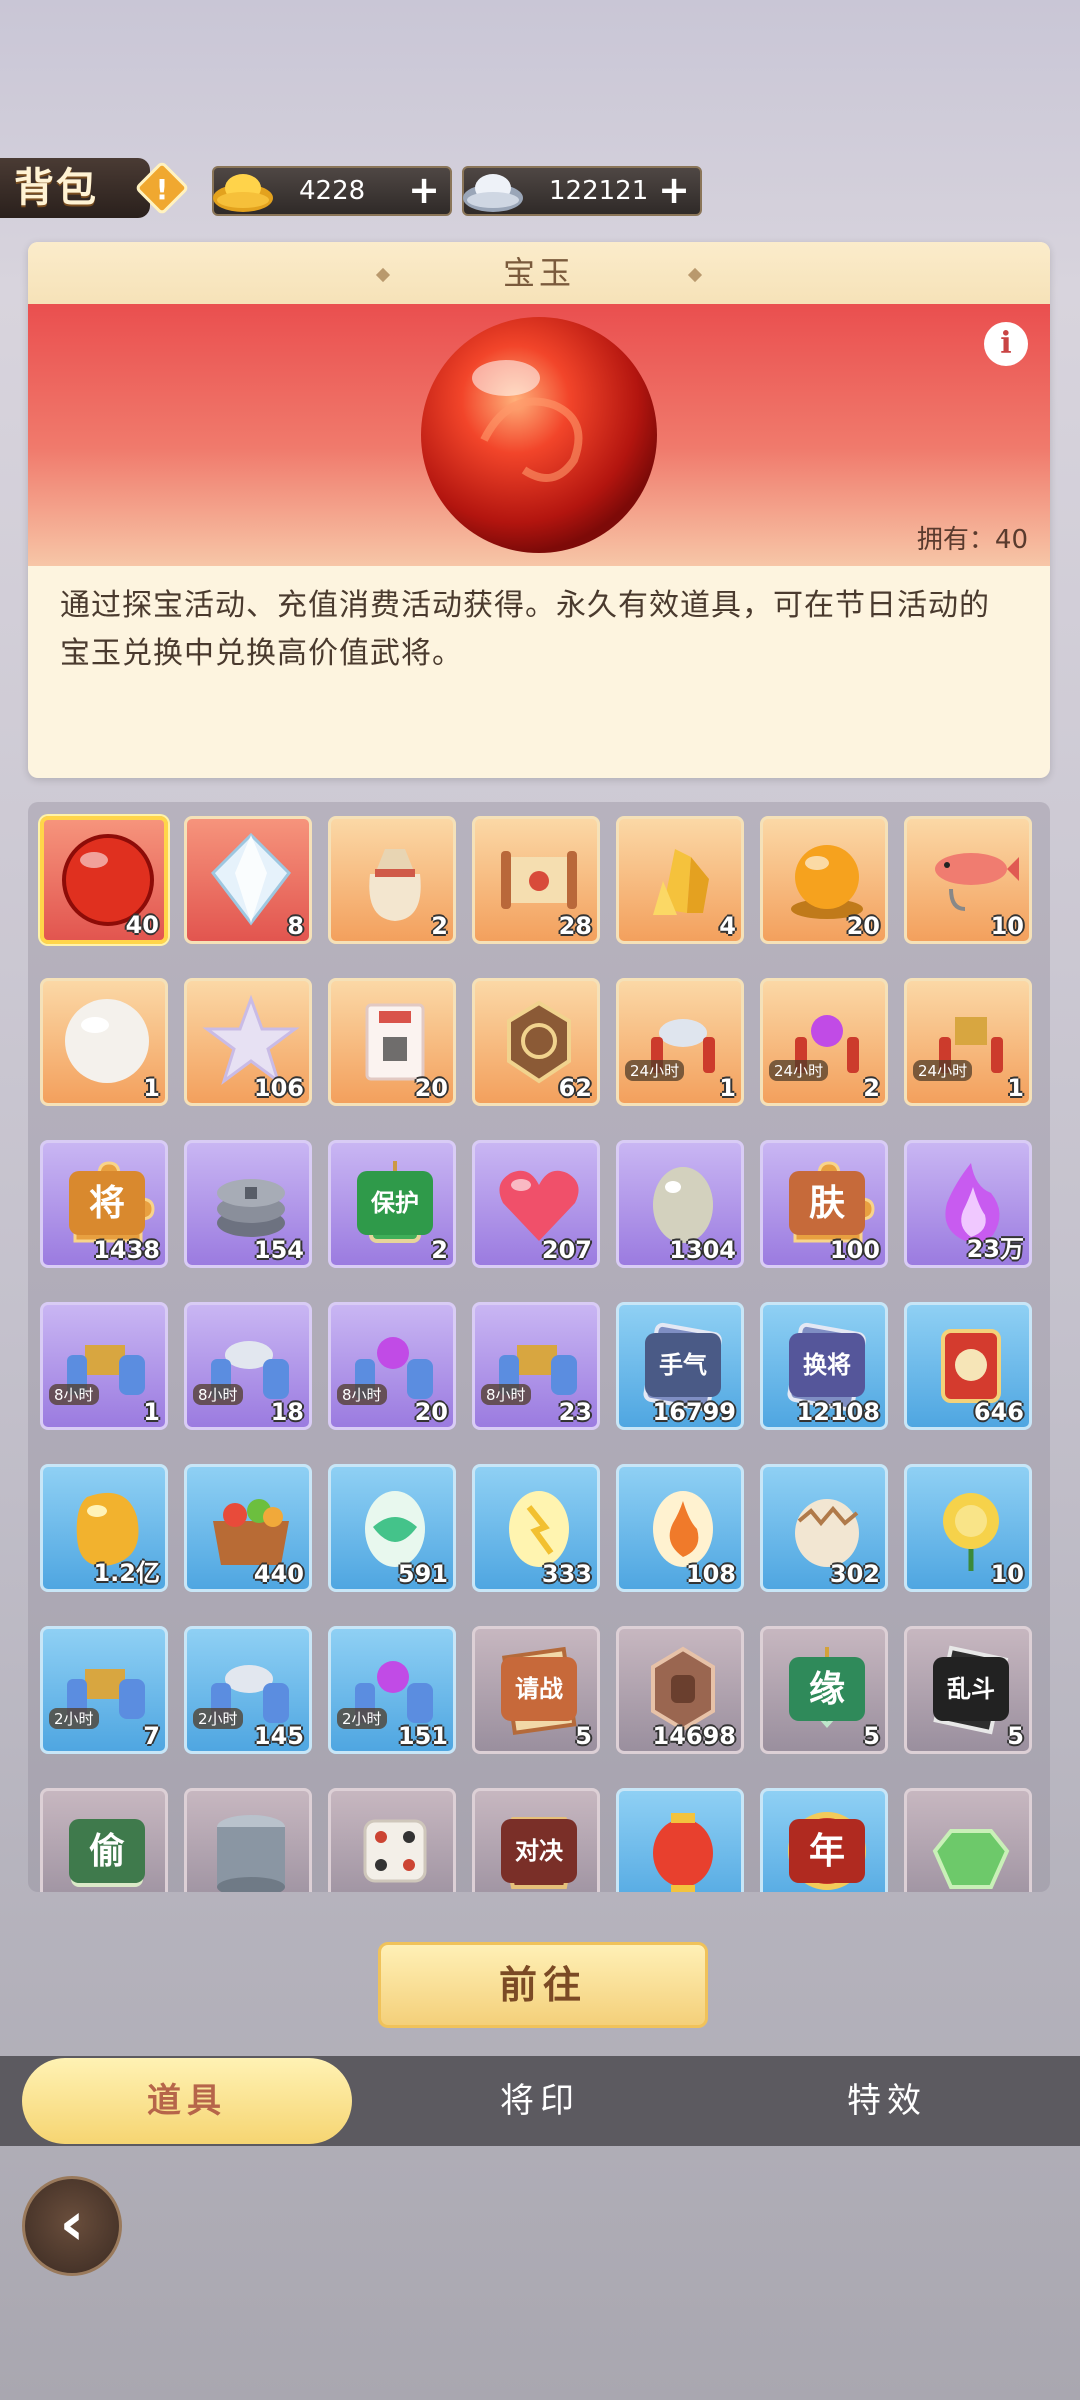  What do you see at coordinates (971, 1859) in the screenshot?
I see `green-gem-icon` at bounding box center [971, 1859].